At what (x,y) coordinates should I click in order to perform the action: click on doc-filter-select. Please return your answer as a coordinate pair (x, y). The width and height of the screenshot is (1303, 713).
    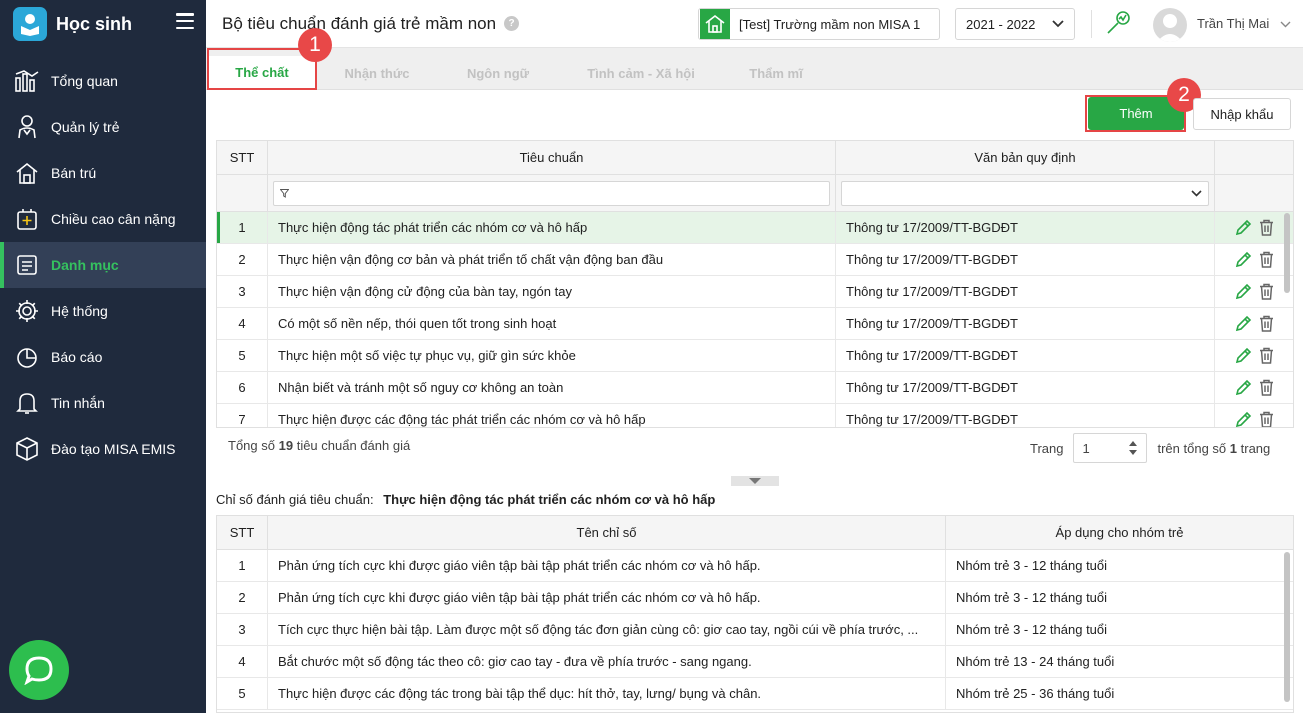
    Looking at the image, I should click on (1025, 193).